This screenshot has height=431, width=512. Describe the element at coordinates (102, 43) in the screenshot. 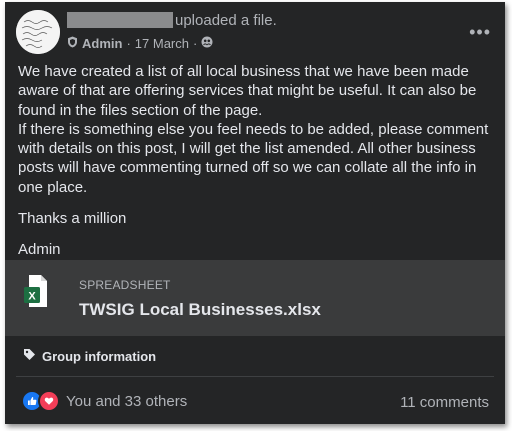

I see `author-role: Admin` at that location.